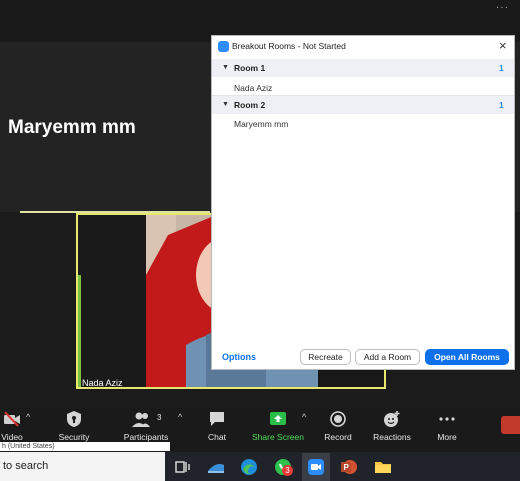  What do you see at coordinates (180, 417) in the screenshot?
I see `participants-options-caret: ^` at bounding box center [180, 417].